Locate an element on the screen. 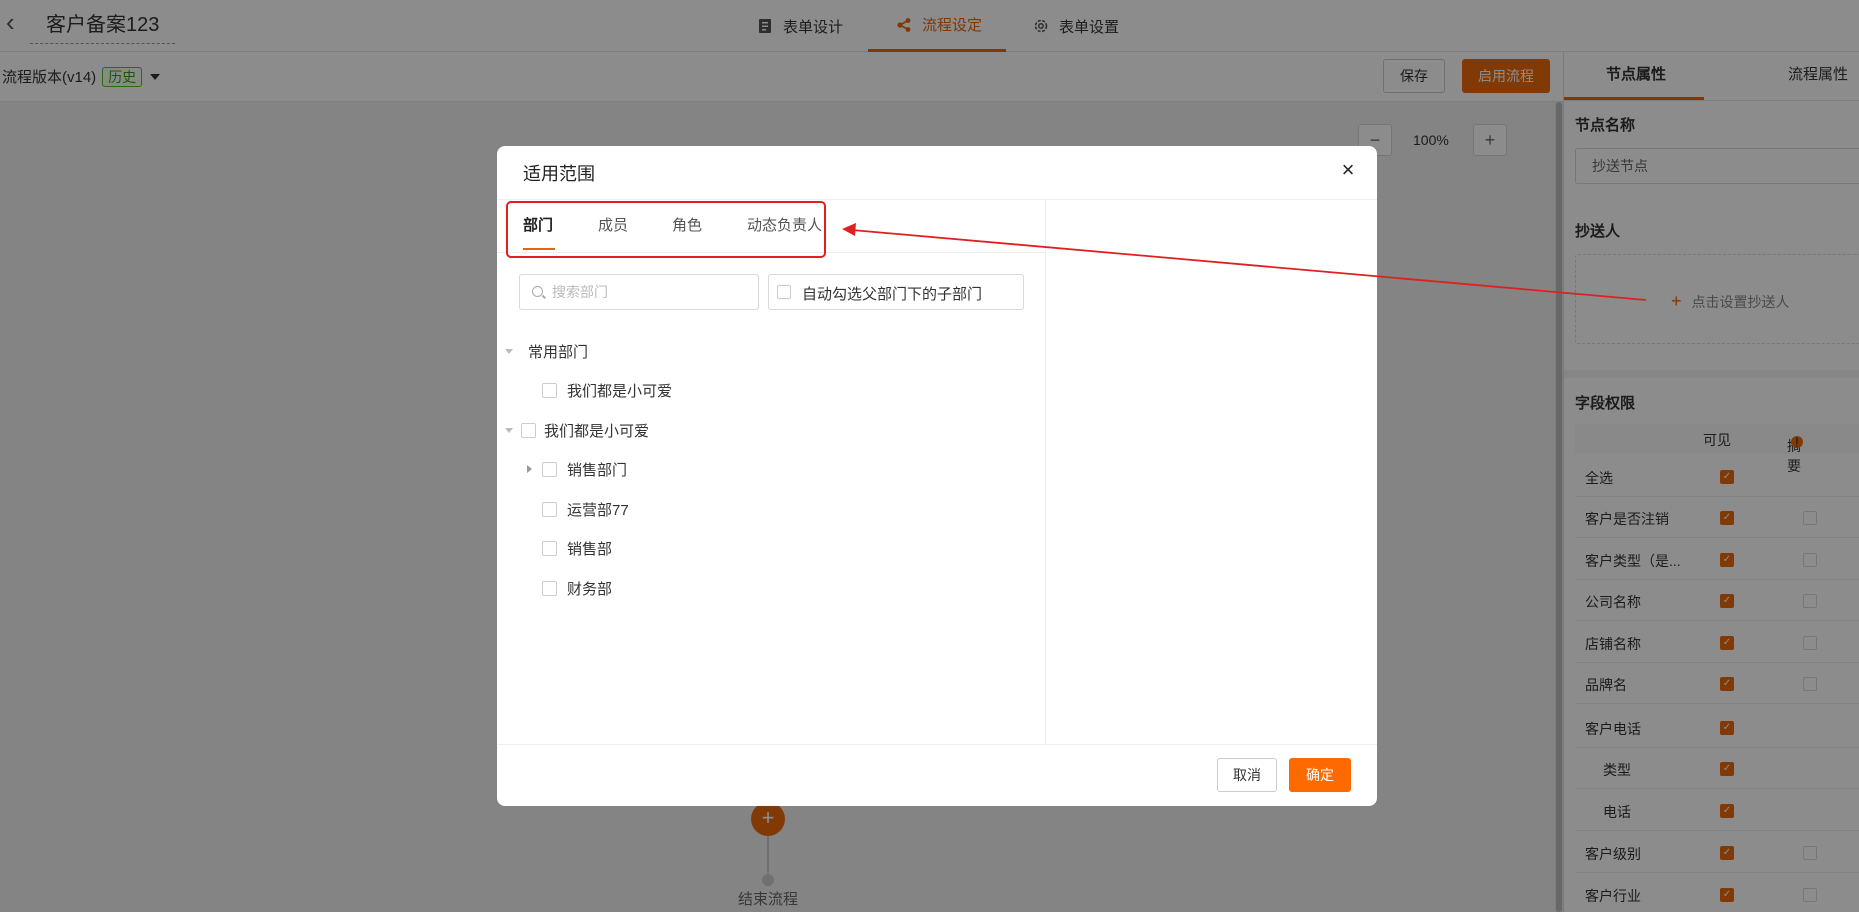 This screenshot has height=912, width=1859. tree-group-common: 常用部门 is located at coordinates (546, 351).